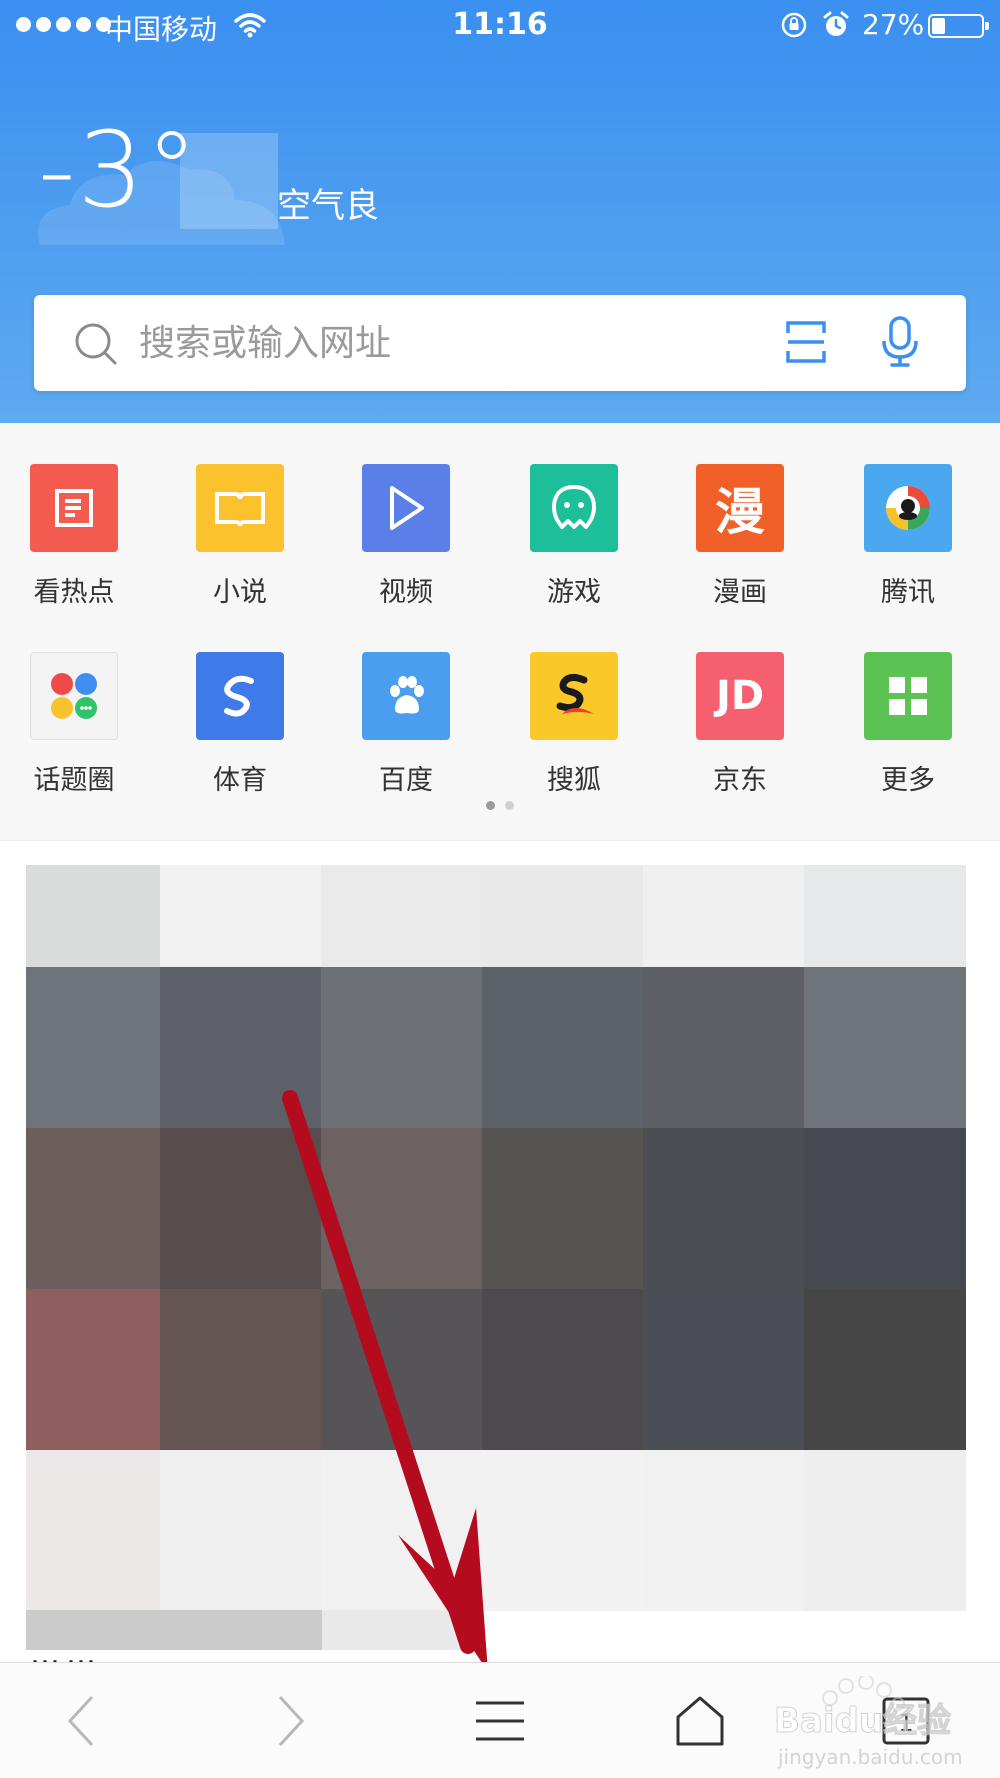 The image size is (1000, 1778). I want to click on tabs-icon: 1, so click(906, 1721).